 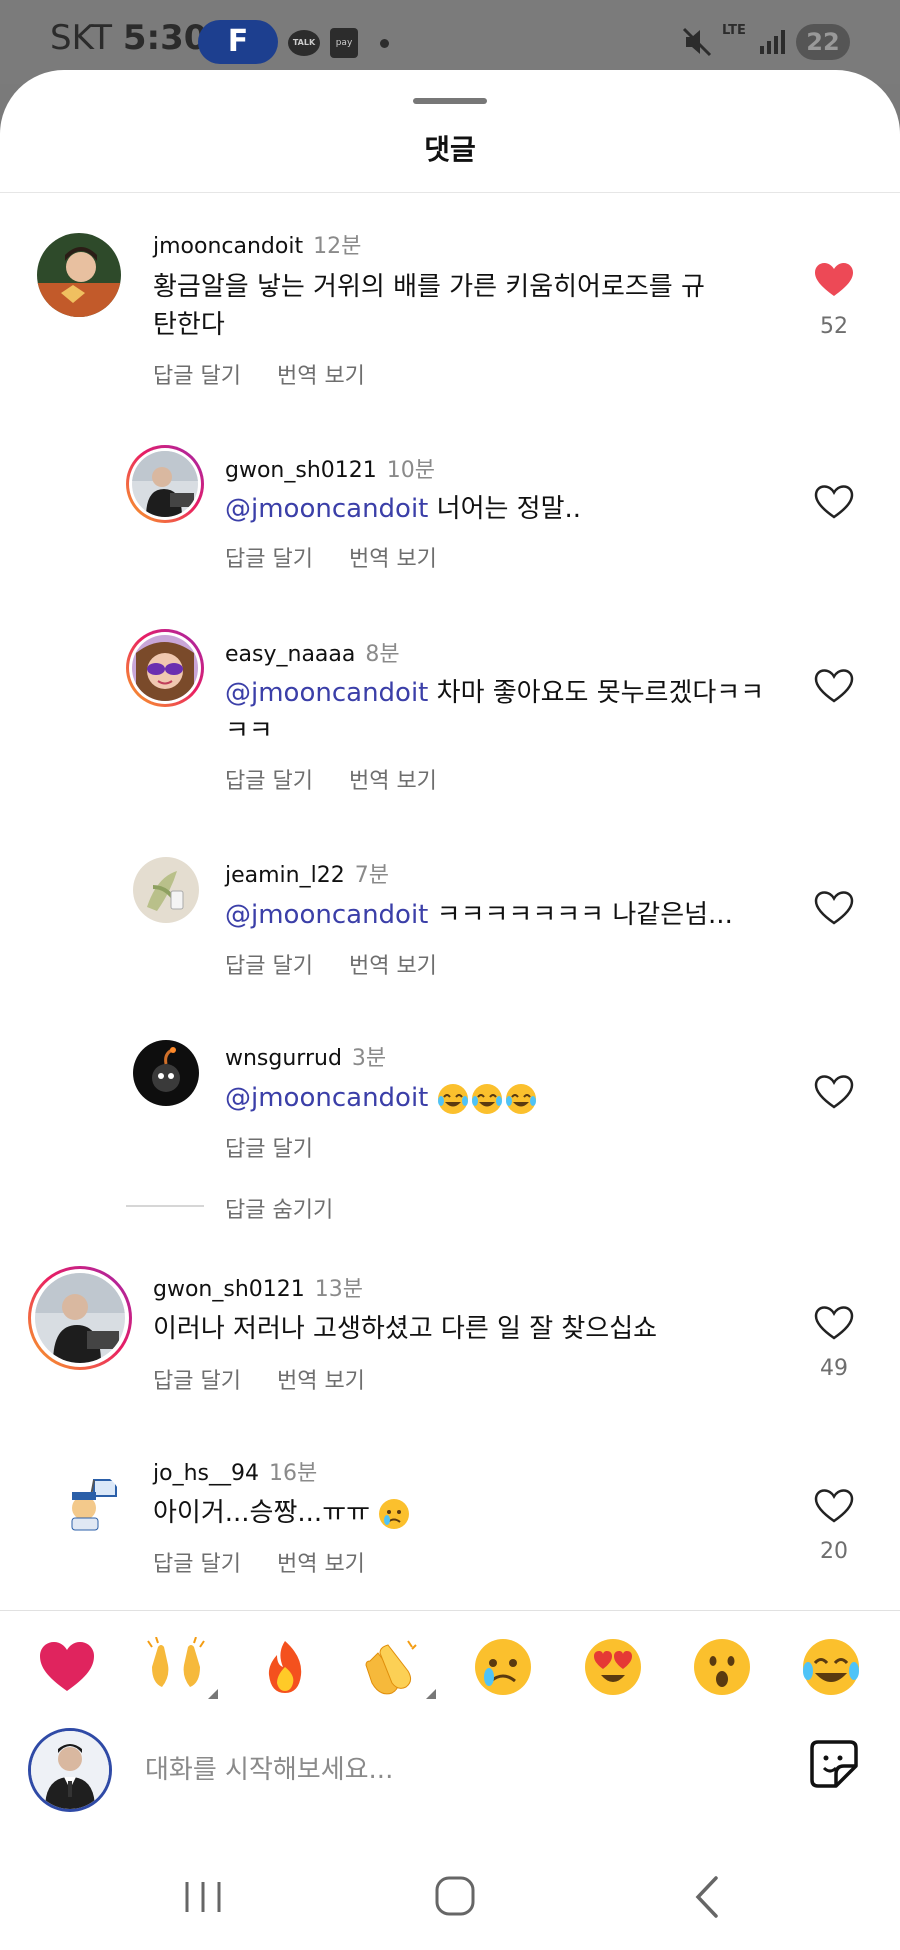 I want to click on home-icon, so click(x=455, y=1897).